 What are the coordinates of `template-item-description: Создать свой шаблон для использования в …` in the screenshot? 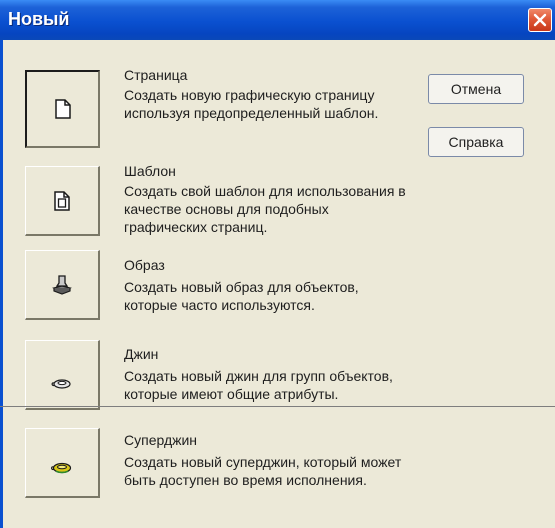 It's located at (265, 209).